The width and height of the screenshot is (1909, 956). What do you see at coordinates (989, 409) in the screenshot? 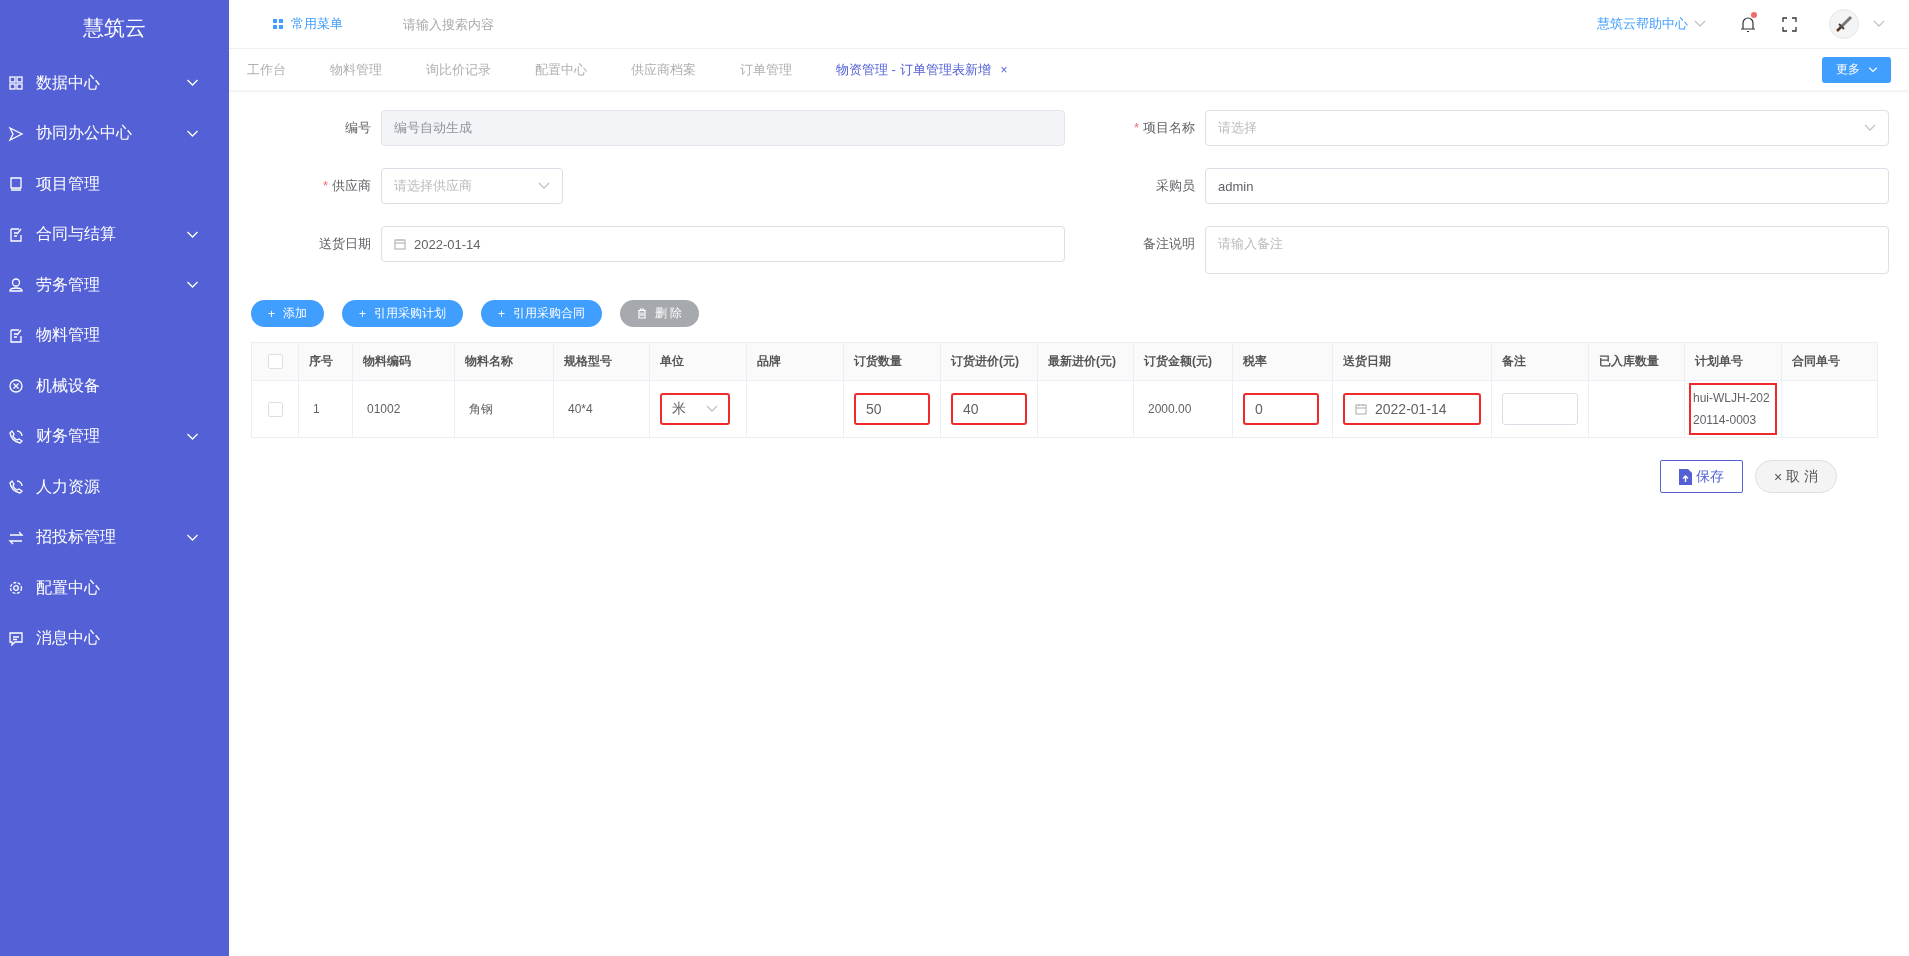
I see `input-field: 40` at bounding box center [989, 409].